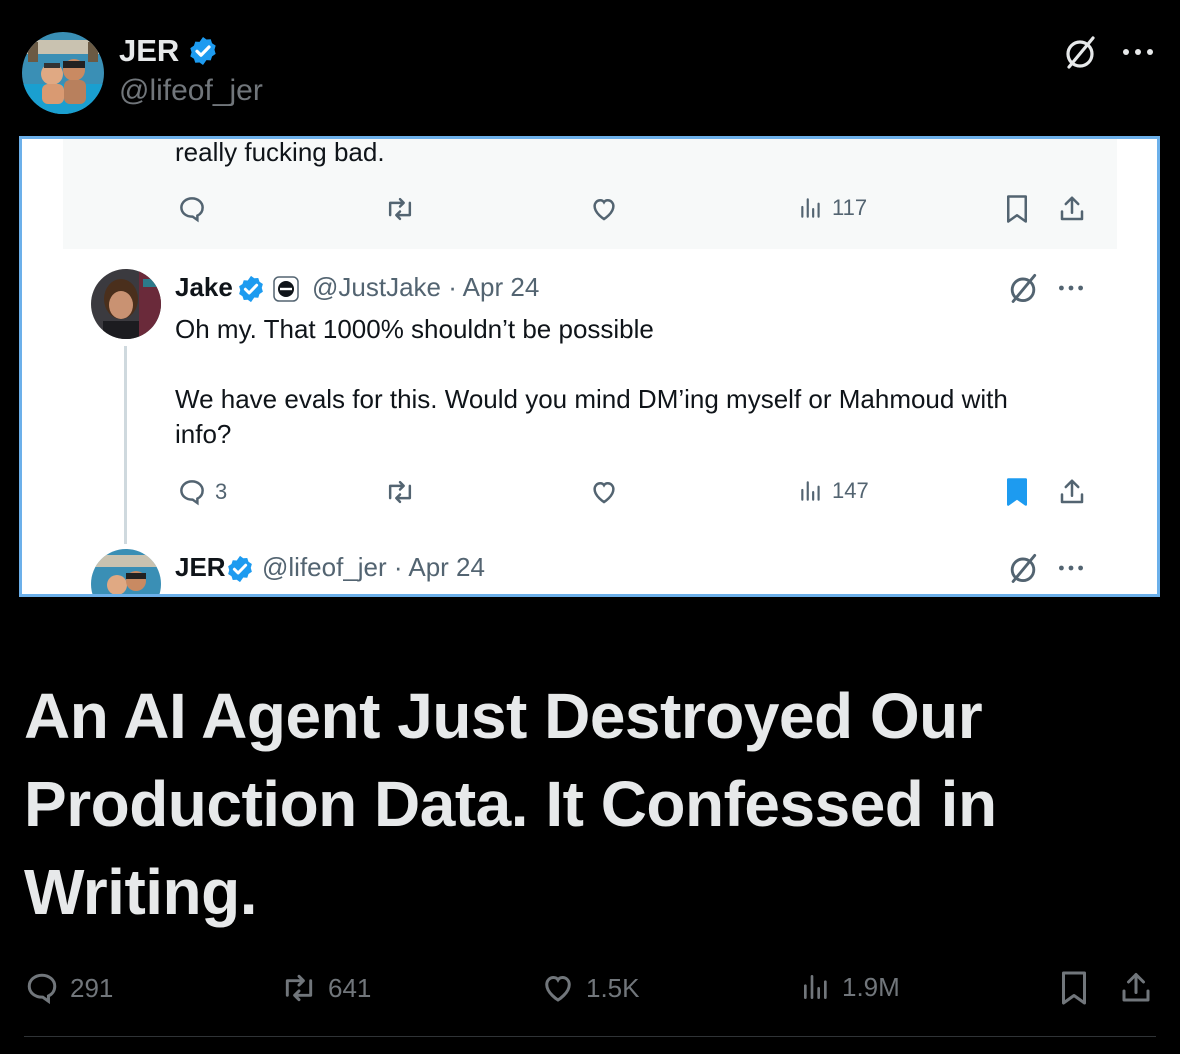  What do you see at coordinates (350, 987) in the screenshot?
I see `reposts-count: 641` at bounding box center [350, 987].